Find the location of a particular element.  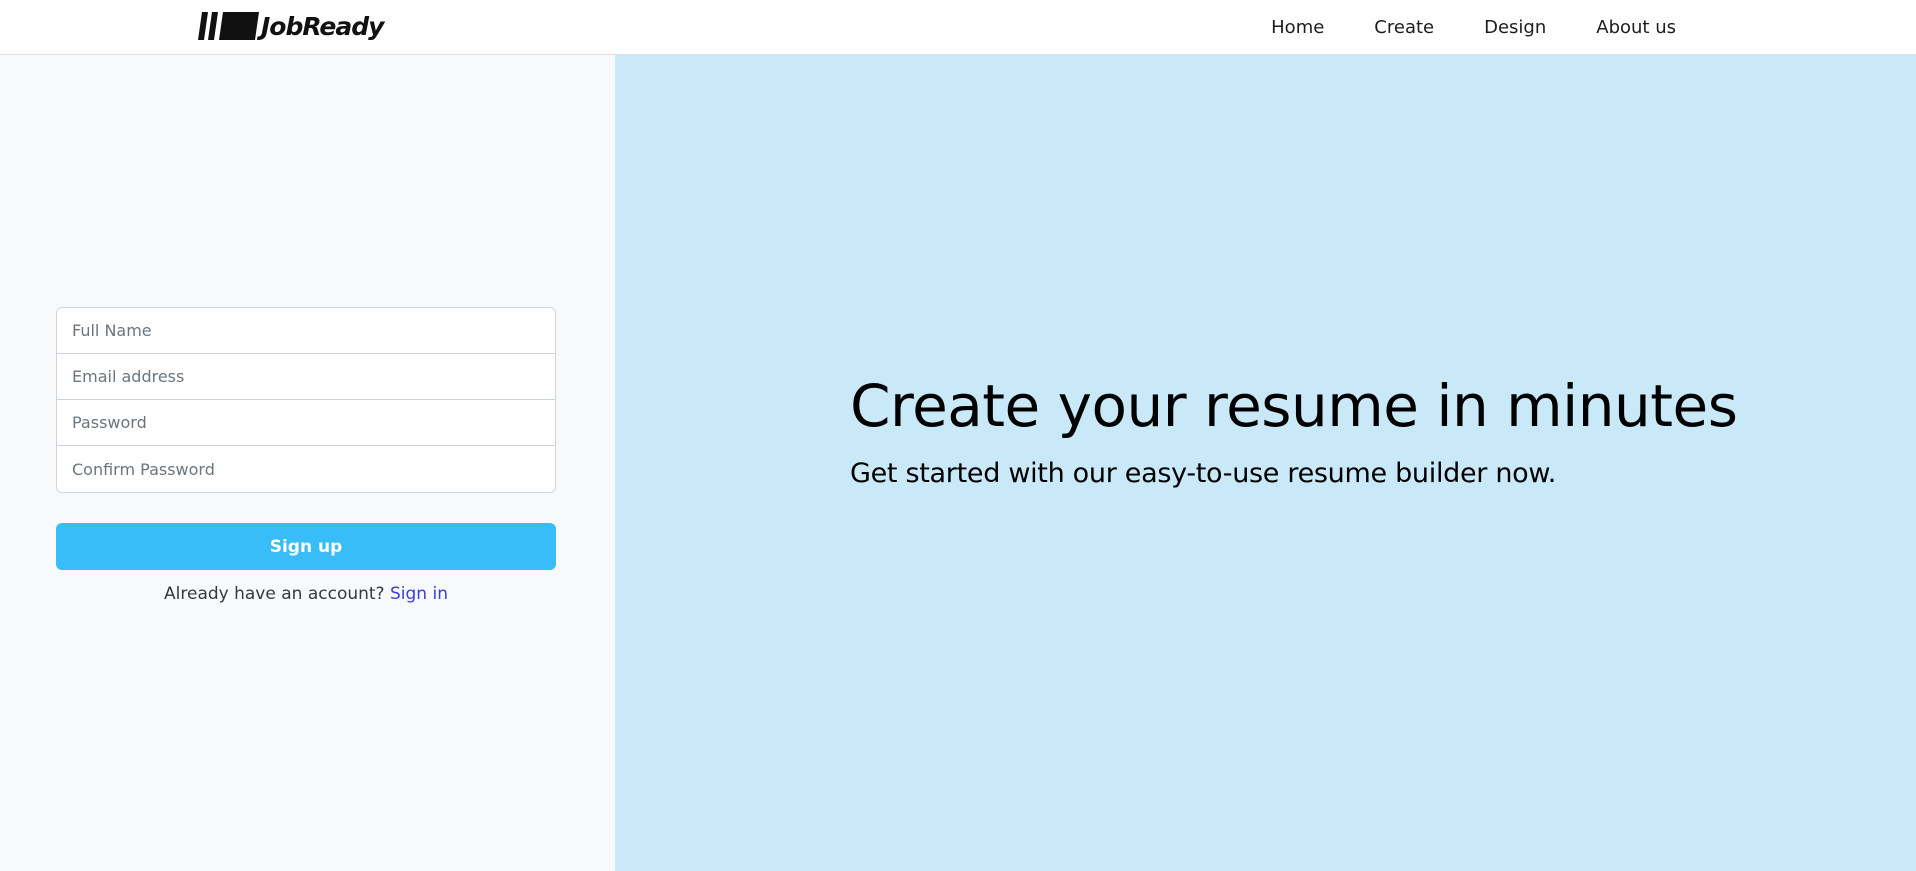

sign-up-button: Sign up is located at coordinates (306, 546).